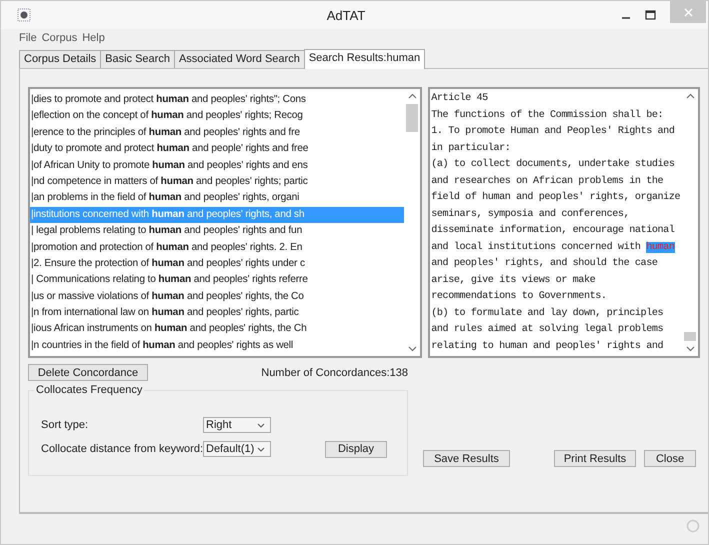 The height and width of the screenshot is (545, 709). What do you see at coordinates (217, 182) in the screenshot?
I see `concordance-line: |nd competence in matters of human and peoples' rights; partic` at bounding box center [217, 182].